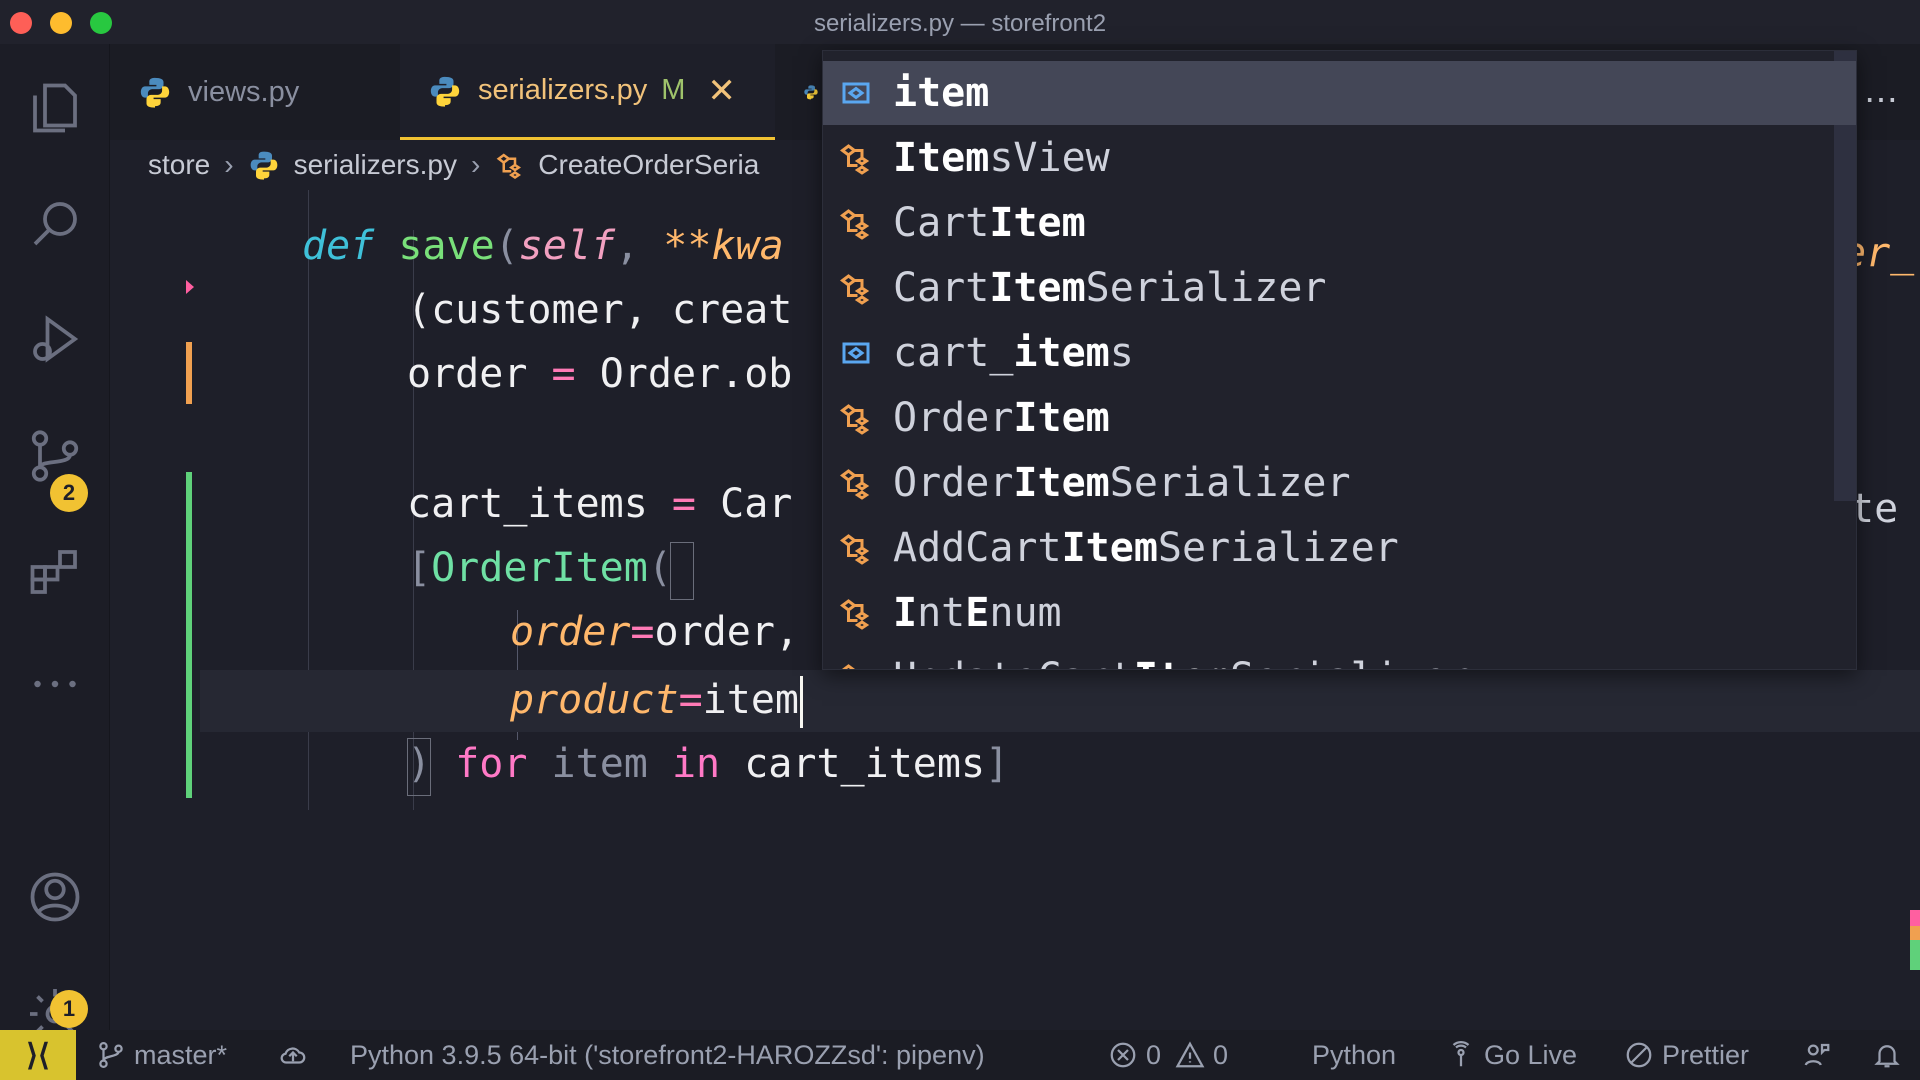  I want to click on suggestion-label: ItemsView, so click(1001, 158).